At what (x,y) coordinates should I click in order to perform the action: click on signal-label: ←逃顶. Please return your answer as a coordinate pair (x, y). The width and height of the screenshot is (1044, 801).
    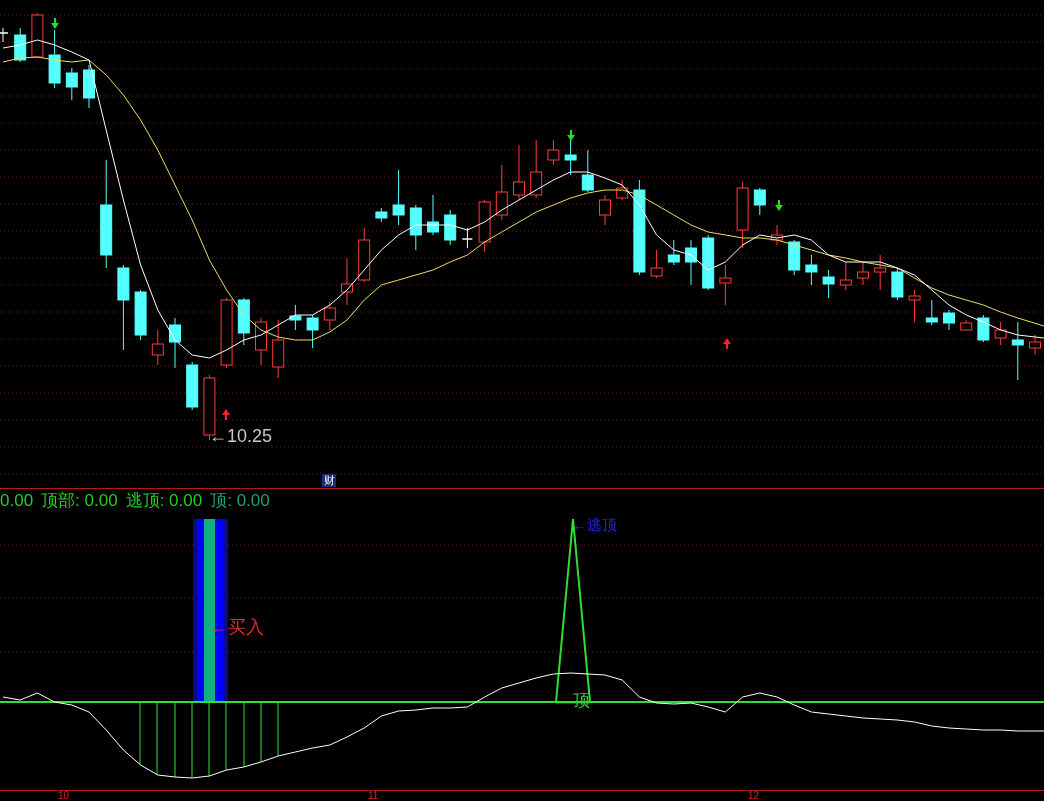
    Looking at the image, I should click on (594, 524).